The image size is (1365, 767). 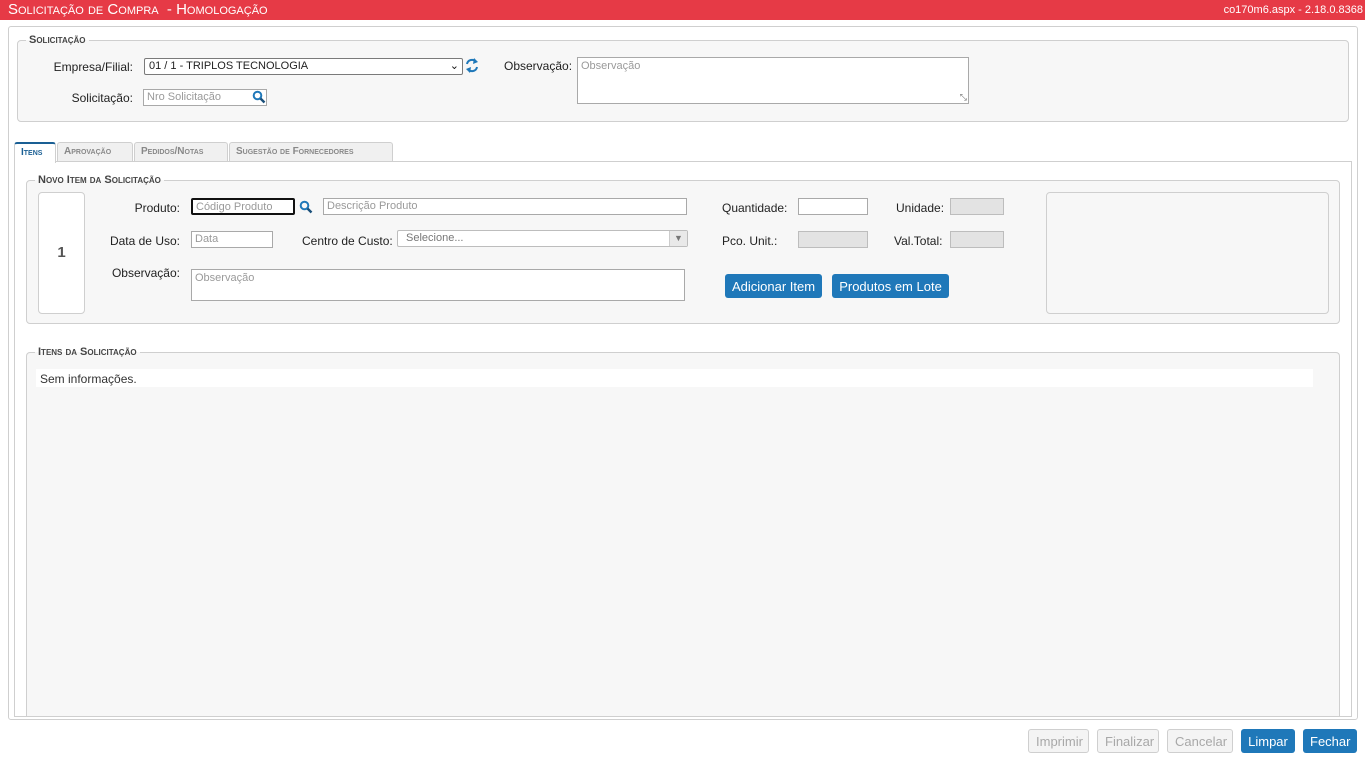 What do you see at coordinates (890, 286) in the screenshot?
I see `produtos-em-lote-button: Produtos em Lote` at bounding box center [890, 286].